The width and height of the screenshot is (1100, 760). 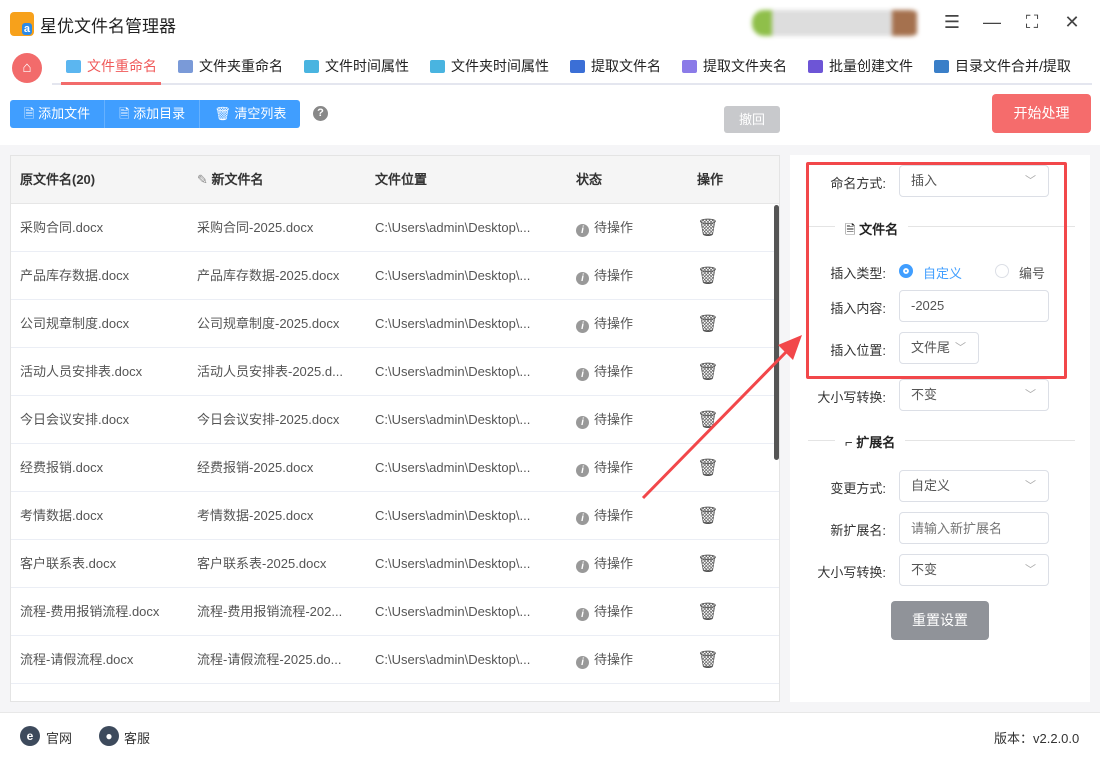 What do you see at coordinates (939, 348) in the screenshot?
I see `insert-position-select: 文件尾 ﹀` at bounding box center [939, 348].